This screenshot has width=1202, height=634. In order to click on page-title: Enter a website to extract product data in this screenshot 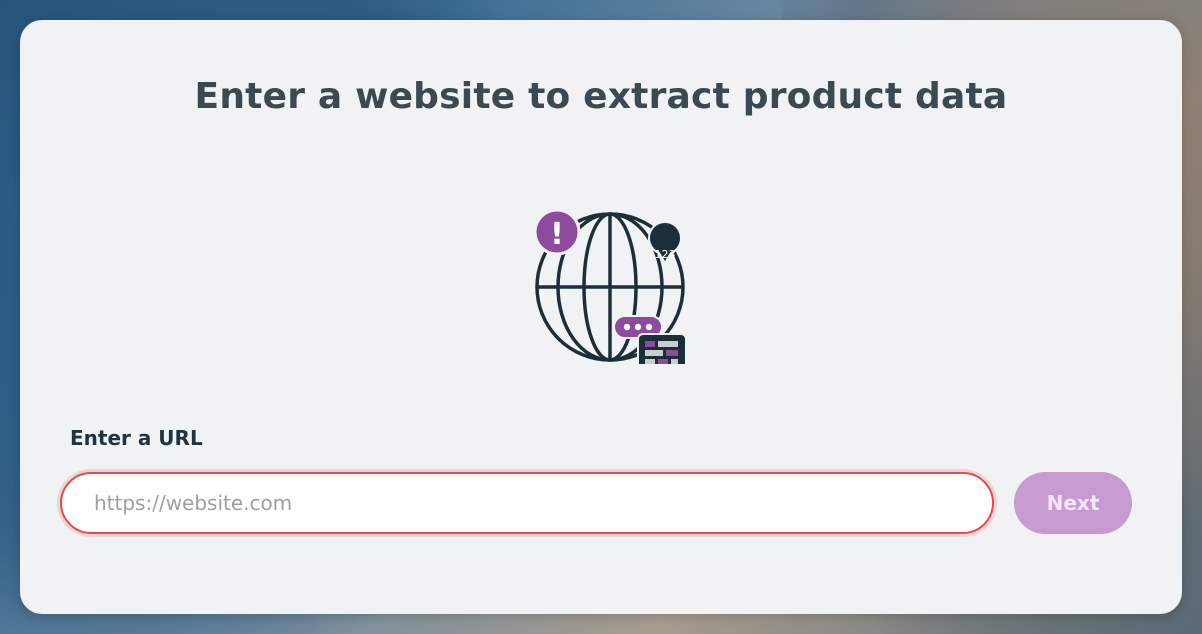, I will do `click(601, 96)`.